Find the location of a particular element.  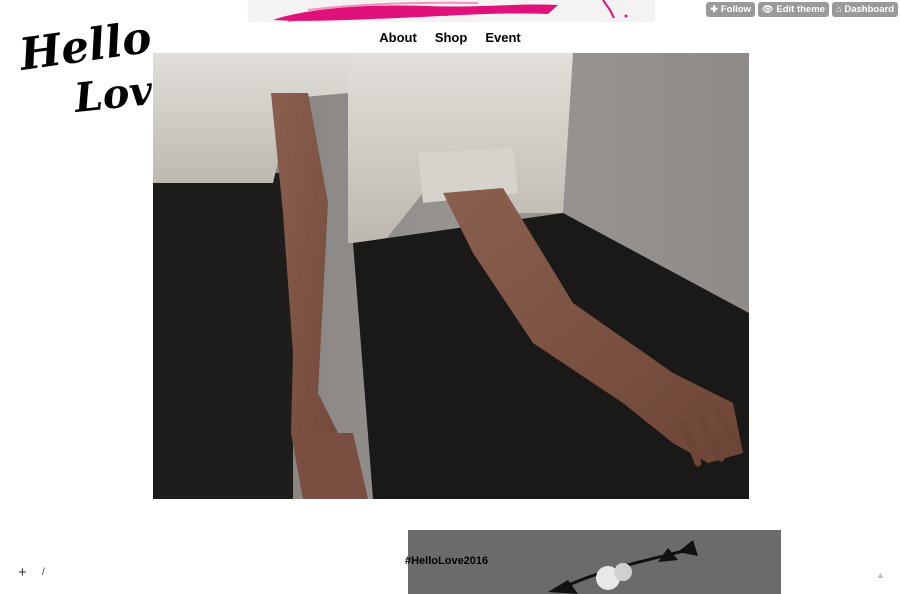

nav-about: About is located at coordinates (398, 37).